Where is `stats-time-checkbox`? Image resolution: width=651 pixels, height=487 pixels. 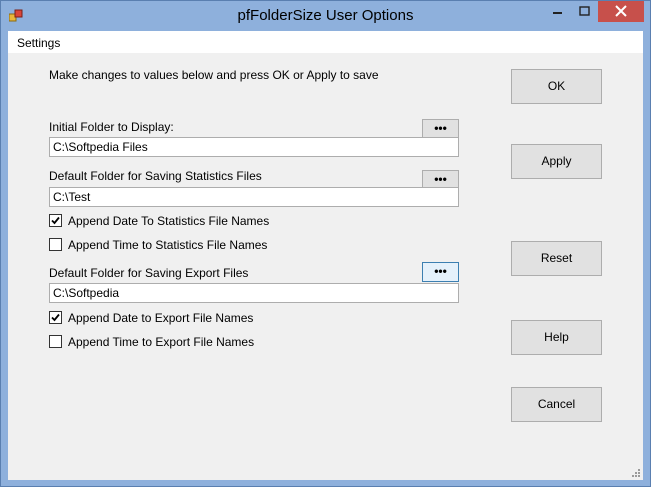
stats-time-checkbox is located at coordinates (55, 244).